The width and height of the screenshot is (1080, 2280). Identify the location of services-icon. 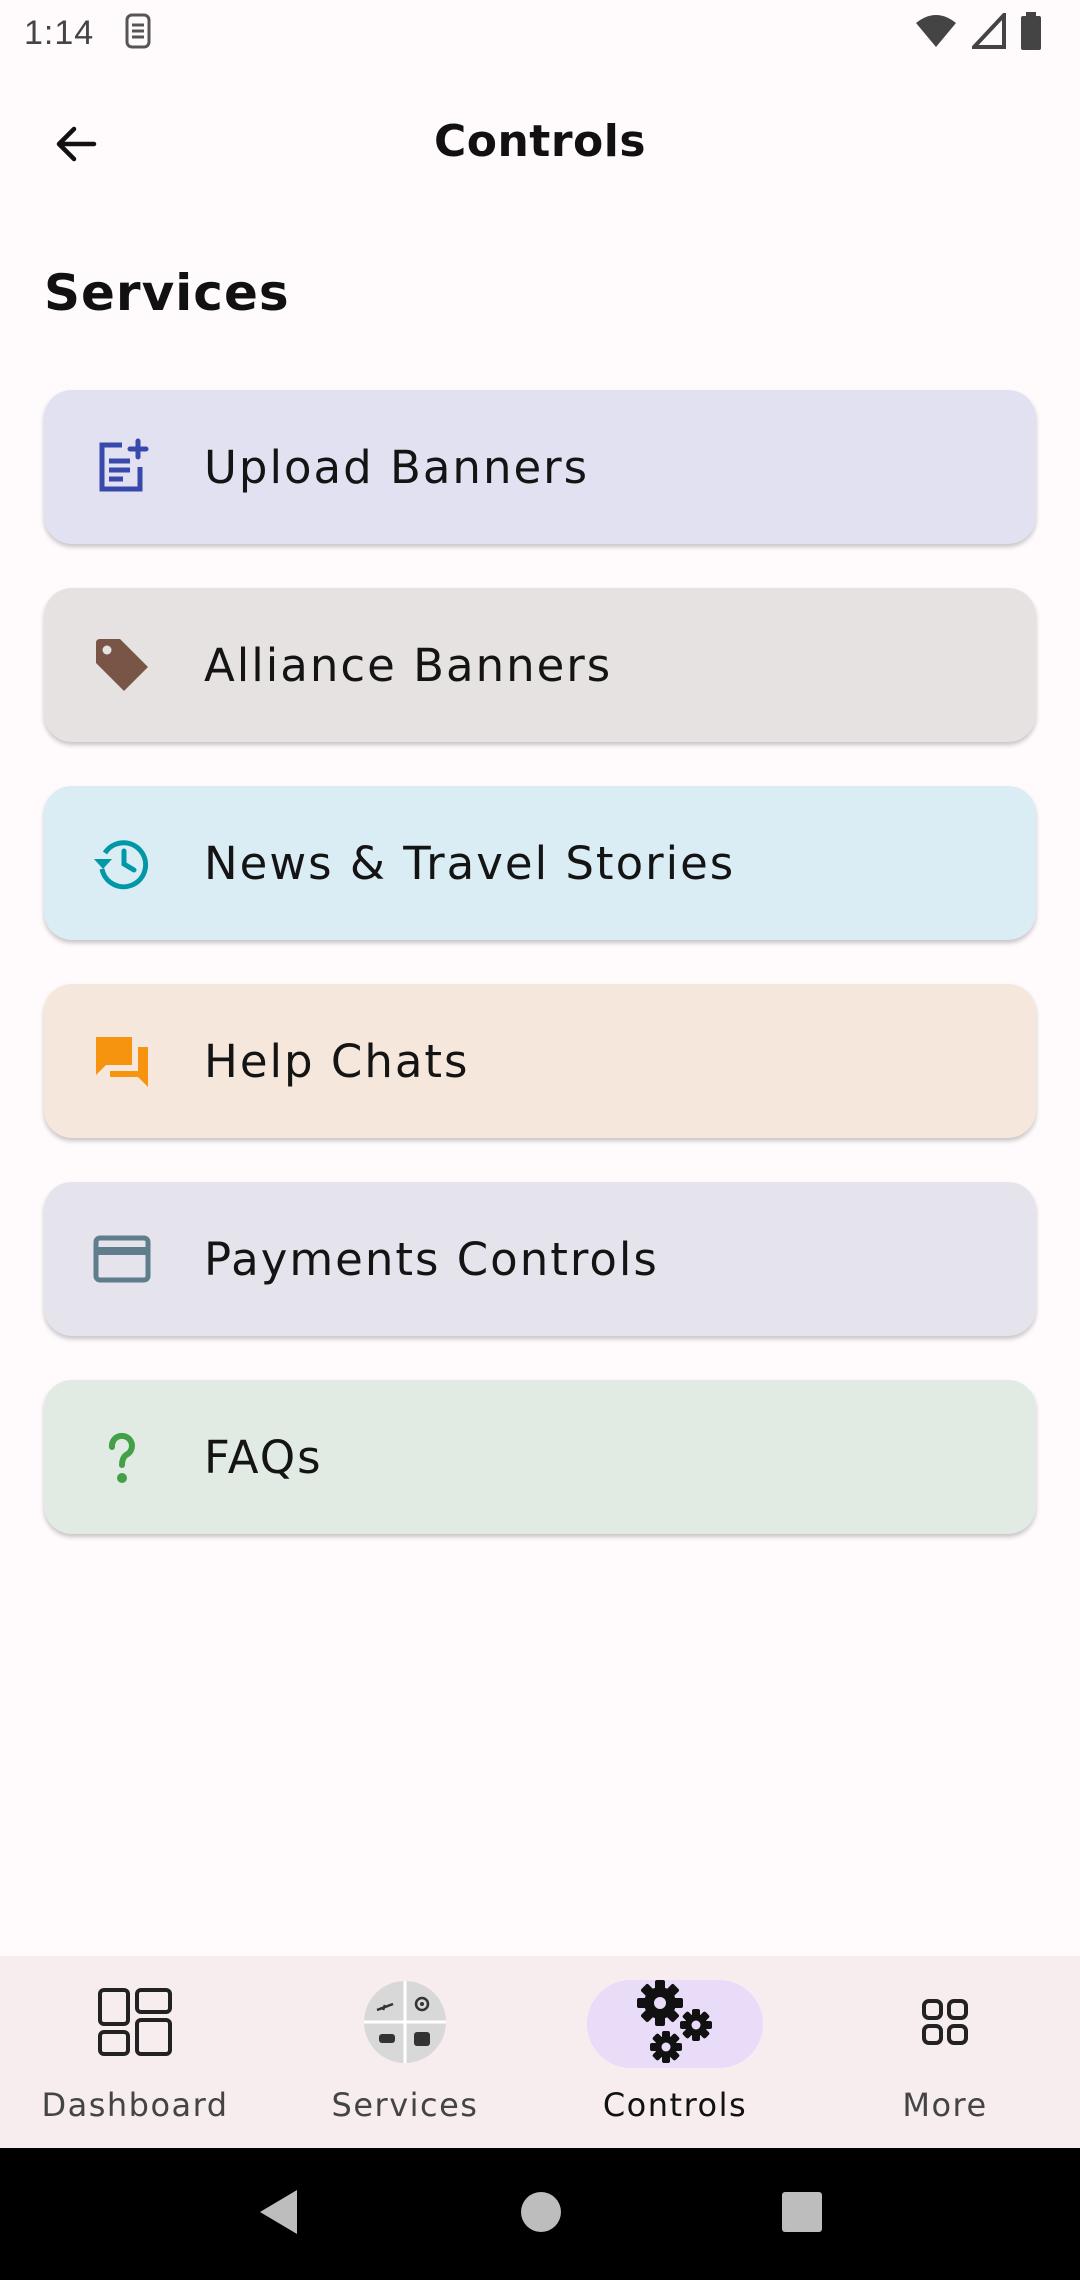
(405, 2024).